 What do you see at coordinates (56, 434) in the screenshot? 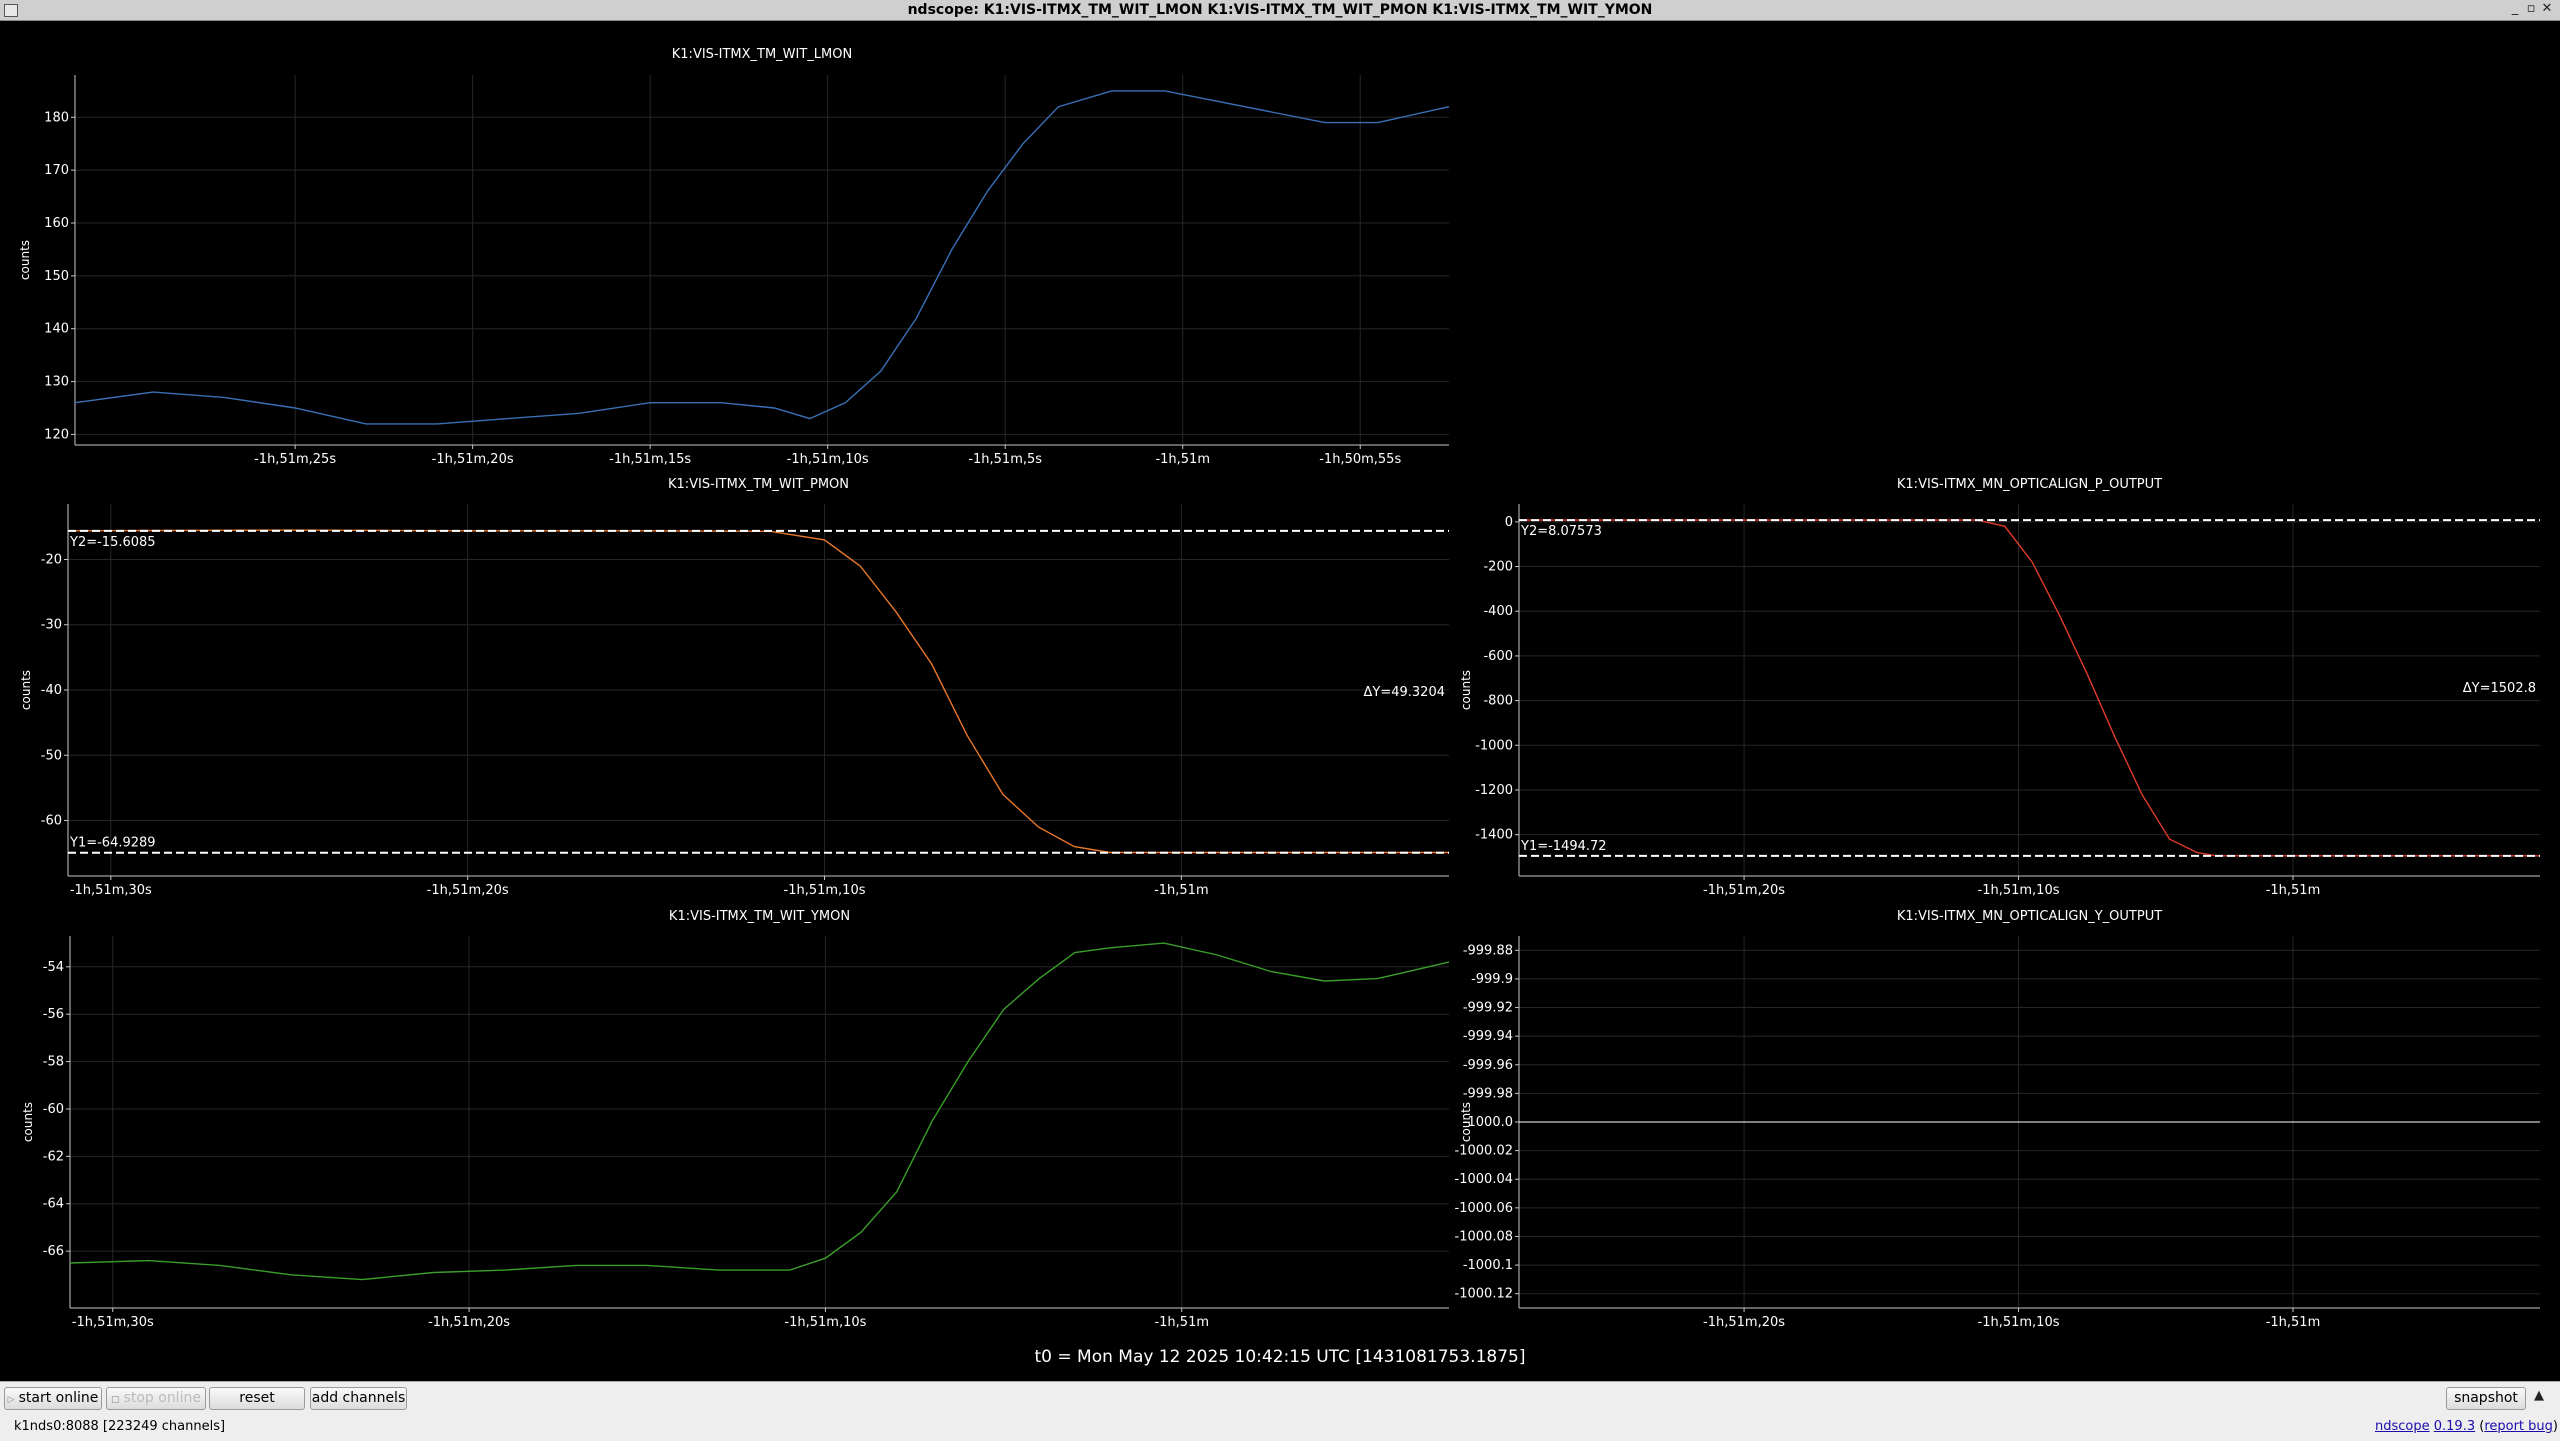
I see `y-tick-label: 120` at bounding box center [56, 434].